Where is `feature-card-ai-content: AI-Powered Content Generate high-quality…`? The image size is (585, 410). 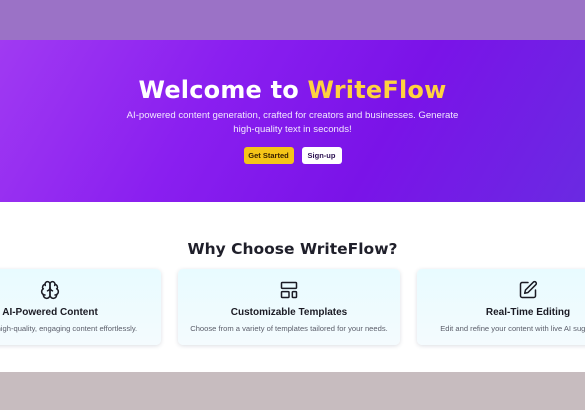 feature-card-ai-content: AI-Powered Content Generate high-quality… is located at coordinates (80, 307).